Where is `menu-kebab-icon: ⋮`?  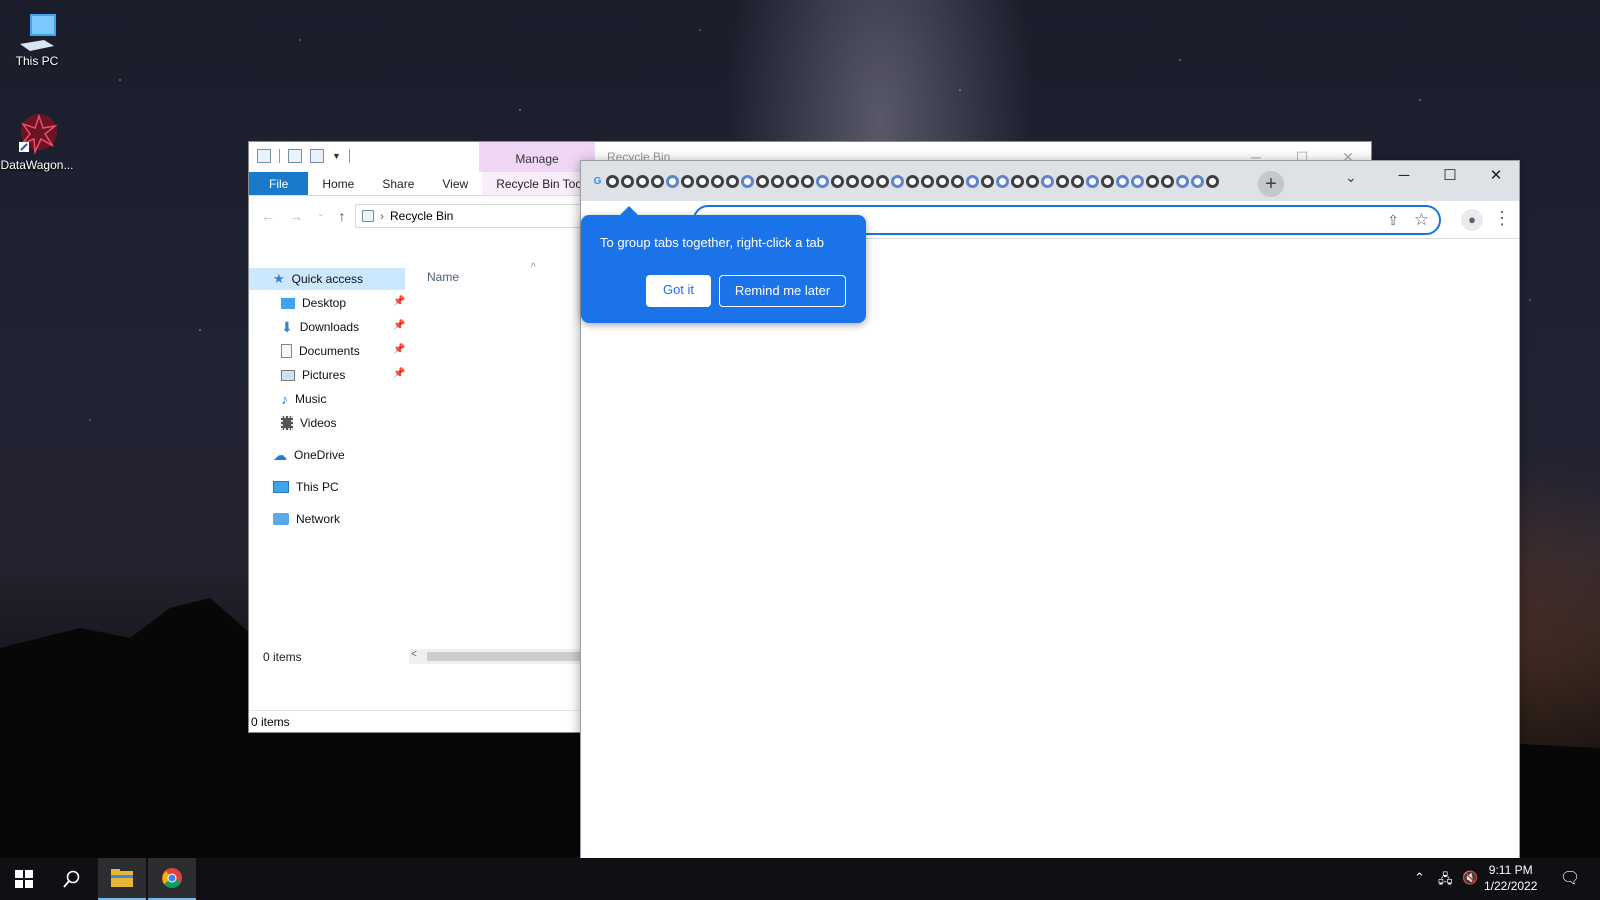
menu-kebab-icon: ⋮ is located at coordinates (1502, 218).